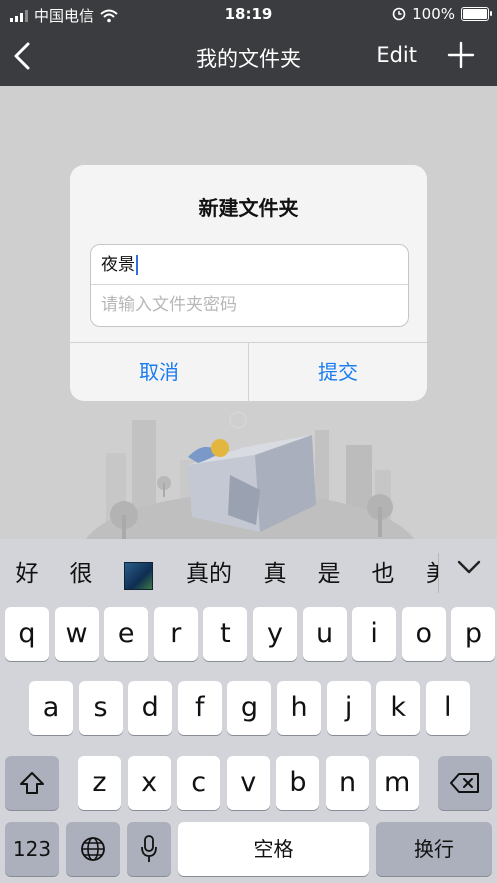 This screenshot has height=883, width=497. What do you see at coordinates (81, 574) in the screenshot?
I see `candidate-word: 很` at bounding box center [81, 574].